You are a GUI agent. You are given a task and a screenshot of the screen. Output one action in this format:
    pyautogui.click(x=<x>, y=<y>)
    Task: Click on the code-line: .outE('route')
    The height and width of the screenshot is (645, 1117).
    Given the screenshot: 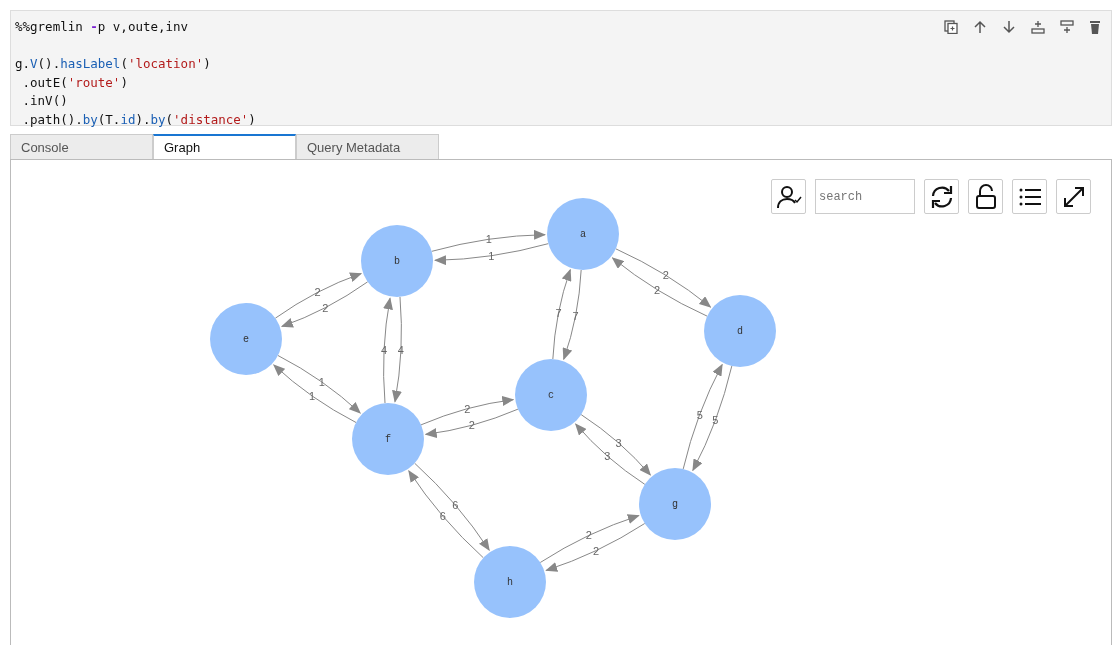 What is the action you would take?
    pyautogui.click(x=75, y=82)
    